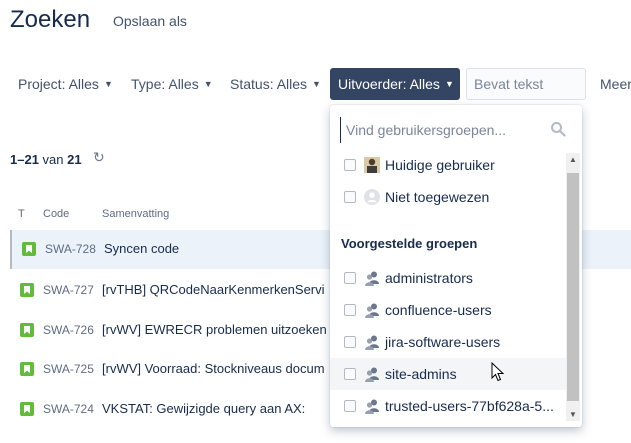  I want to click on issue-summary: [rvWV] Voorraad: Stockniveaus docum, so click(213, 368).